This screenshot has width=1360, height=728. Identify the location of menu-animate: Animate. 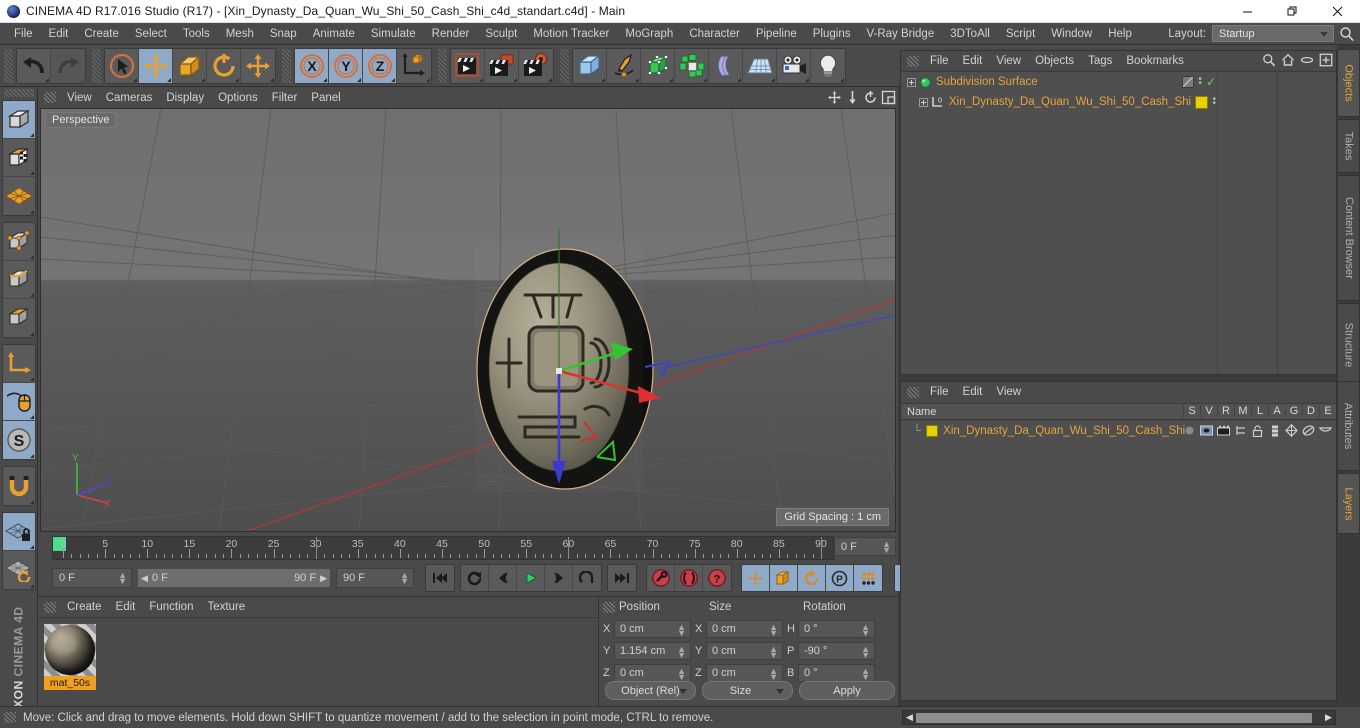
(334, 34).